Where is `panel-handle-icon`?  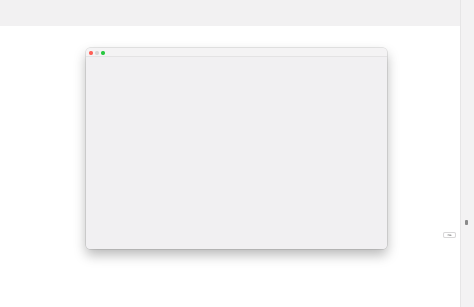 panel-handle-icon is located at coordinates (466, 222).